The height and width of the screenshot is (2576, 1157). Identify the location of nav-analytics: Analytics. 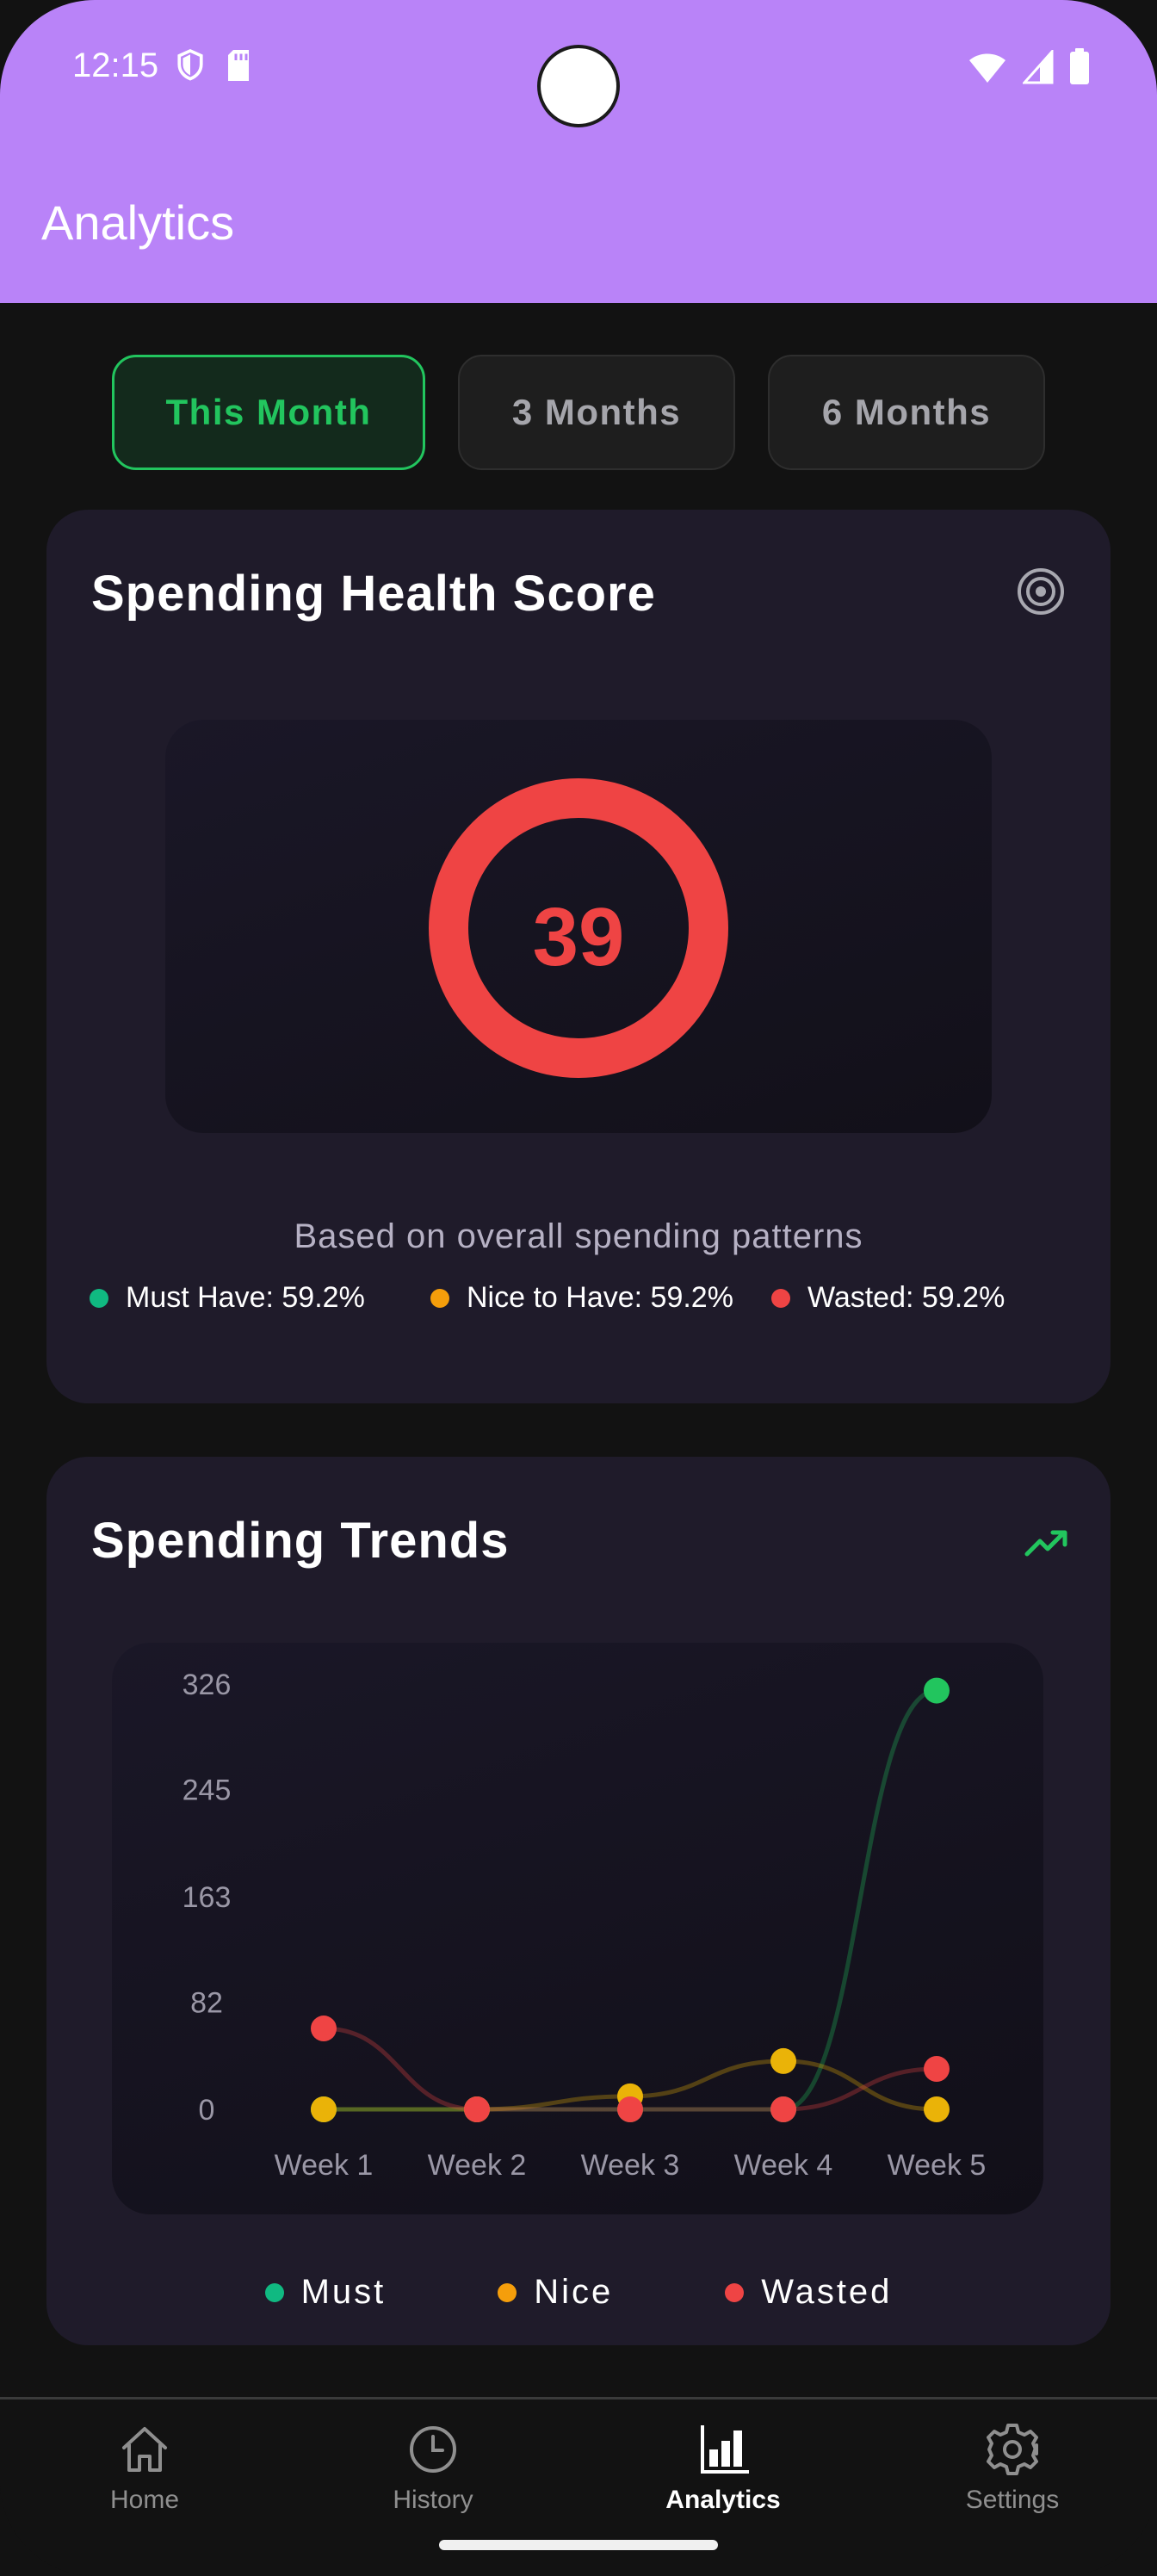
(723, 2468).